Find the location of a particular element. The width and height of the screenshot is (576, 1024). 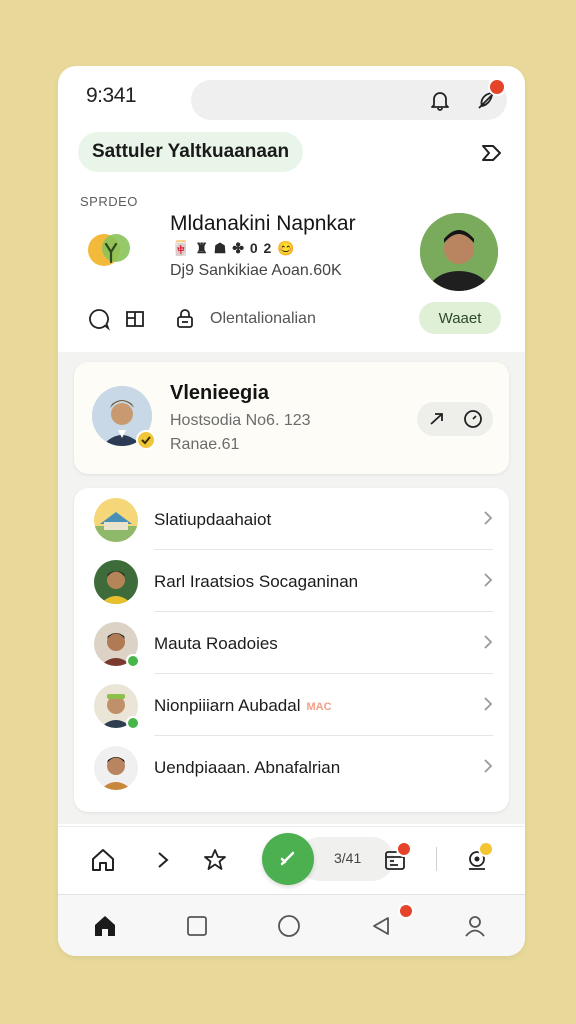

clock-icon is located at coordinates (473, 419).